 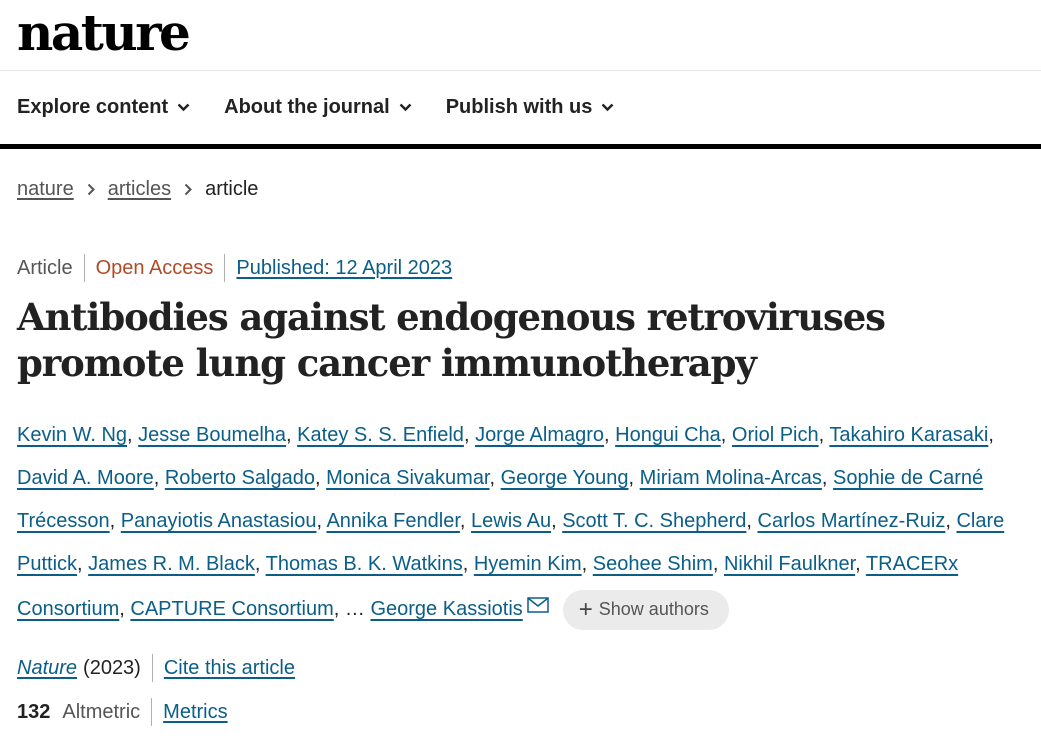 What do you see at coordinates (307, 107) in the screenshot?
I see `nav-about-journal-label: About the journal` at bounding box center [307, 107].